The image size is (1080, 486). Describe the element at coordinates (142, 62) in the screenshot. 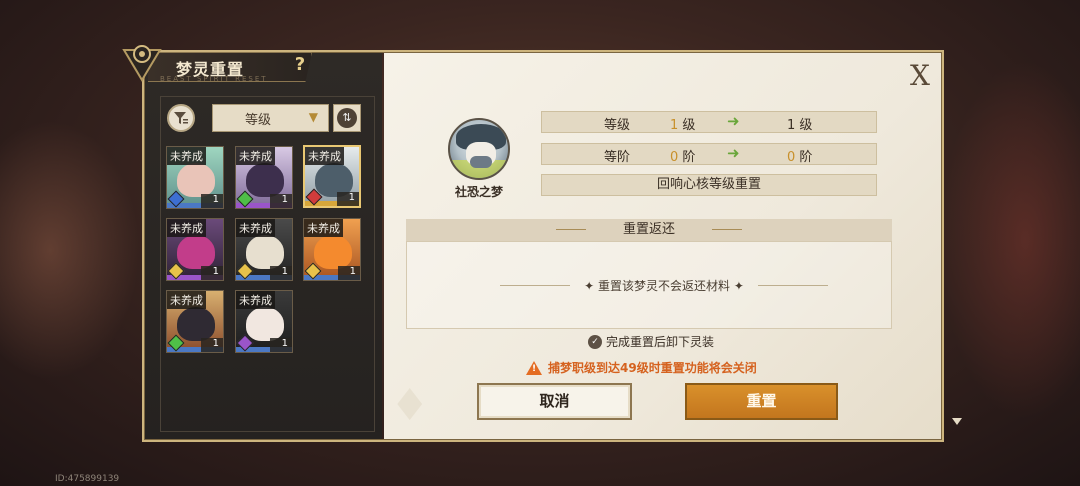

I see `emblem-icon` at that location.